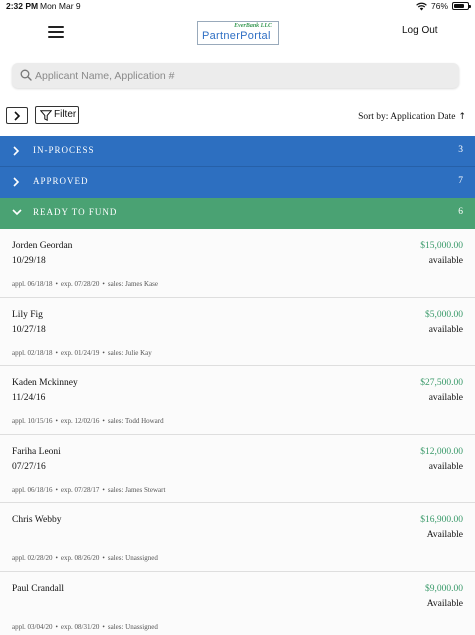  Describe the element at coordinates (32, 421) in the screenshot. I see `appl-date: appl. 10/15/16` at that location.